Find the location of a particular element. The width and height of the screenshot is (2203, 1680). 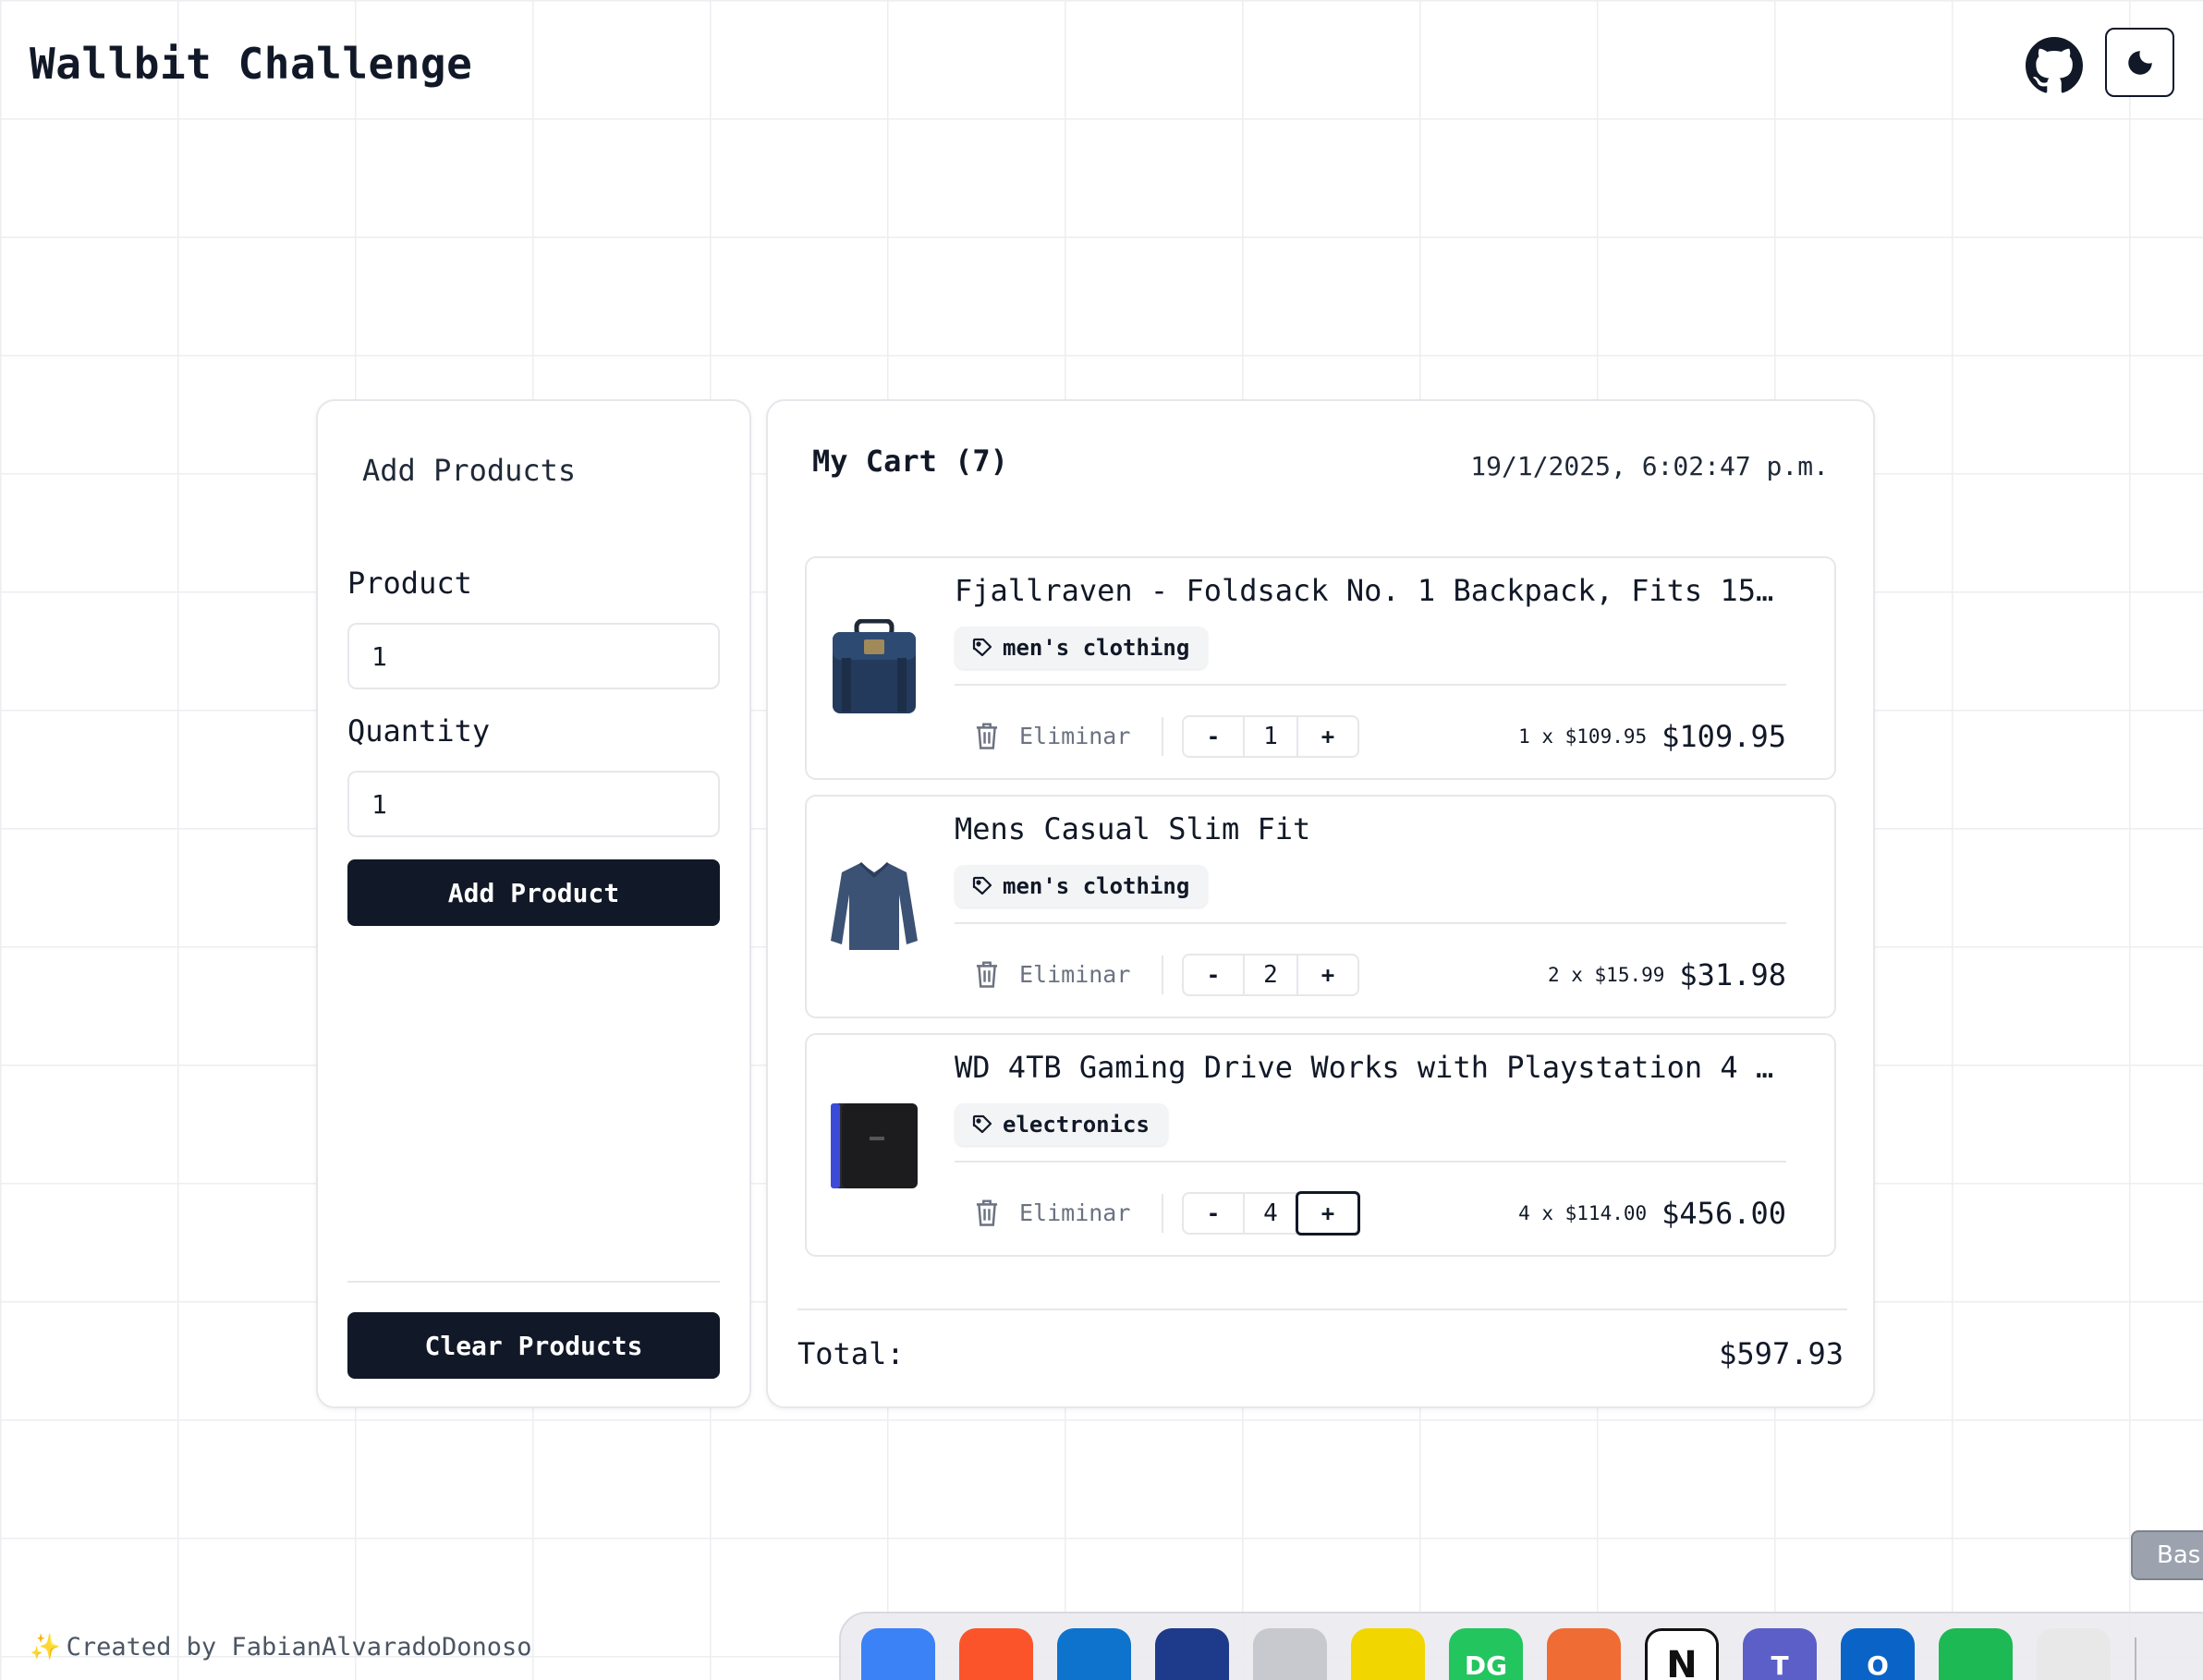

total-label: Total: is located at coordinates (851, 1353).